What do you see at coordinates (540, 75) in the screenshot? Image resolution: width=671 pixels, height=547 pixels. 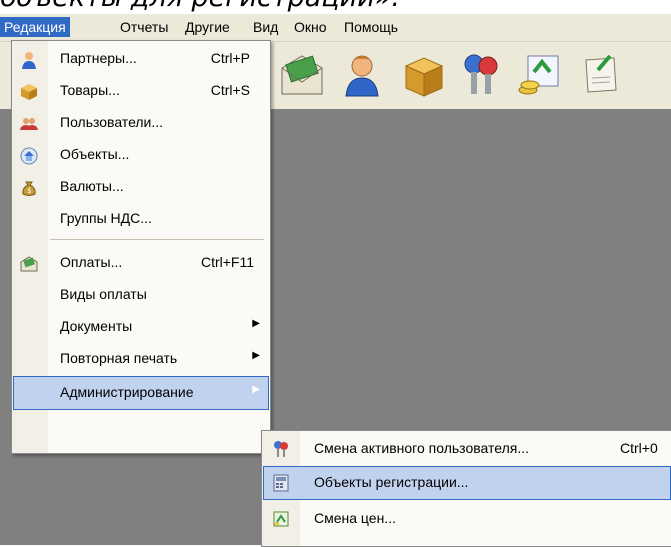 I see `coins-icon` at bounding box center [540, 75].